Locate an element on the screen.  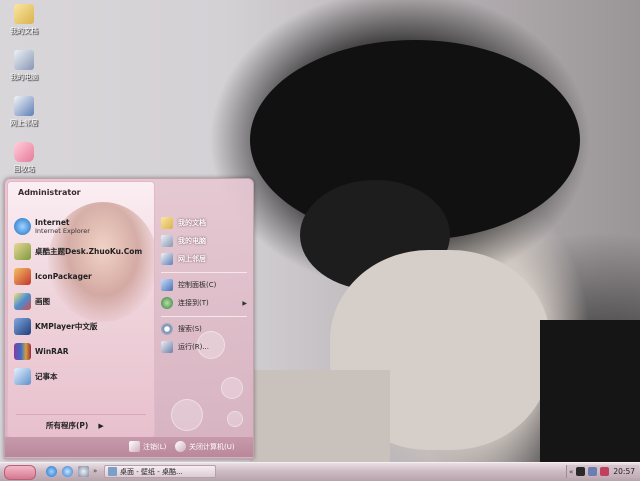
logoff-button: 注销(L) is located at coordinates (147, 446).